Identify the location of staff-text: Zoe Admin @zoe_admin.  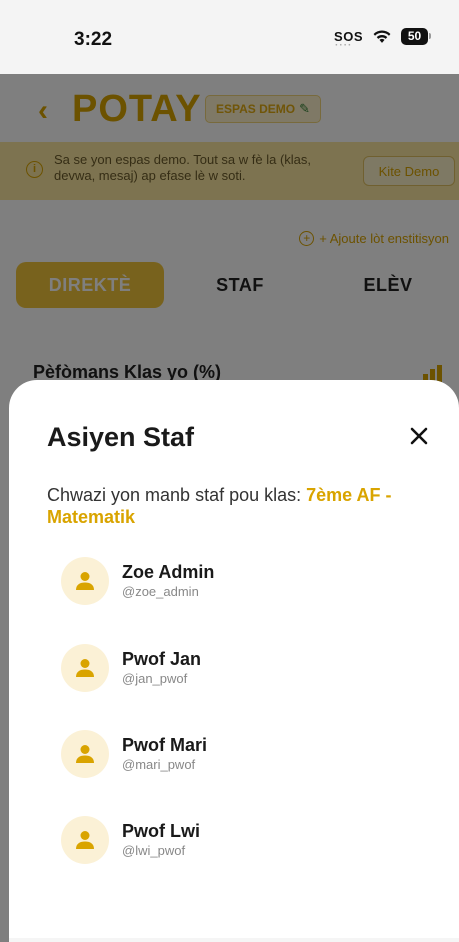
(168, 581).